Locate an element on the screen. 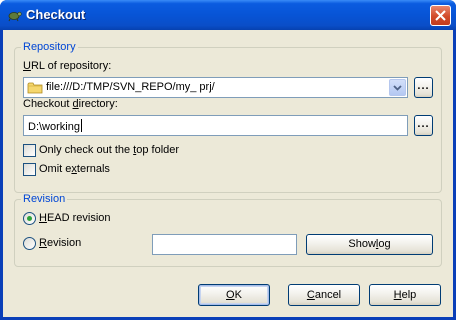  head-revision-radio is located at coordinates (29, 218).